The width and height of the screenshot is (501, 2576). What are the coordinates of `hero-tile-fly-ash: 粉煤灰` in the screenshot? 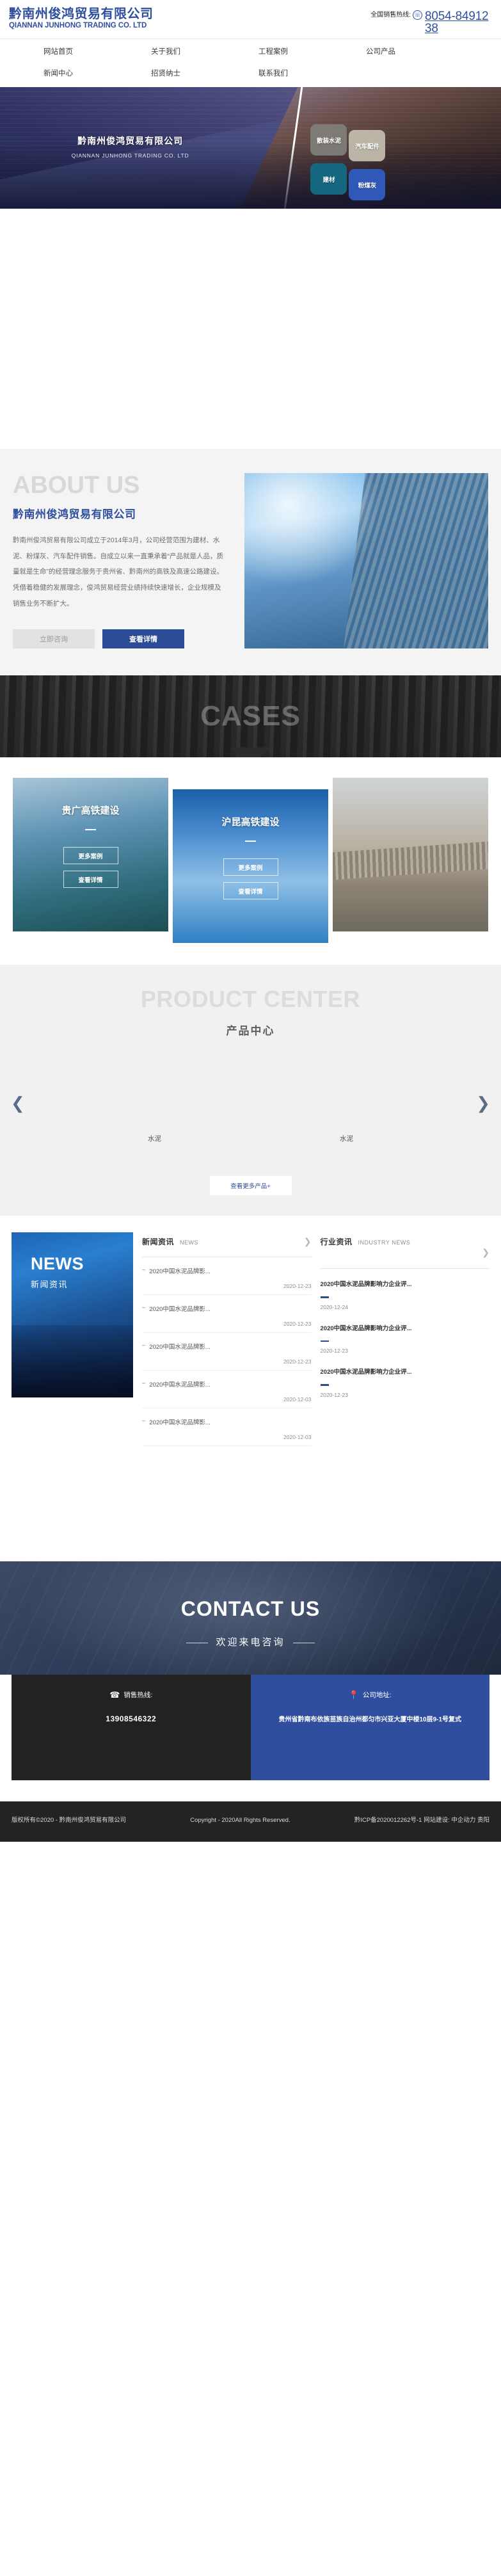 It's located at (367, 184).